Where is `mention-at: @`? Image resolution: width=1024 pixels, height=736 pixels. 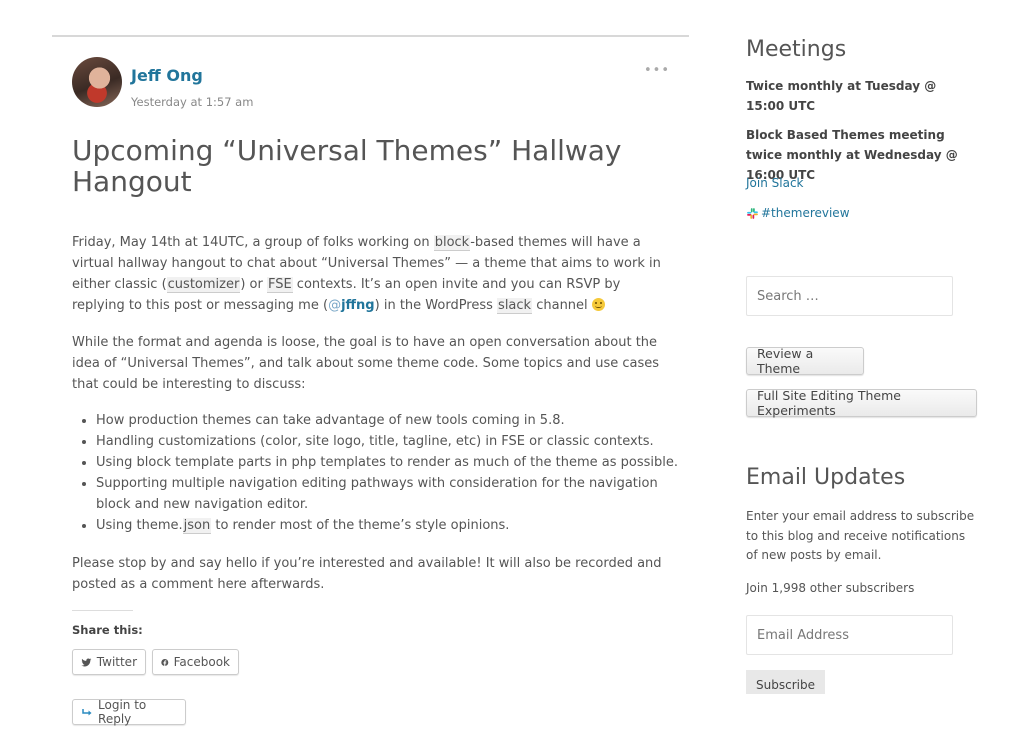 mention-at: @ is located at coordinates (335, 305).